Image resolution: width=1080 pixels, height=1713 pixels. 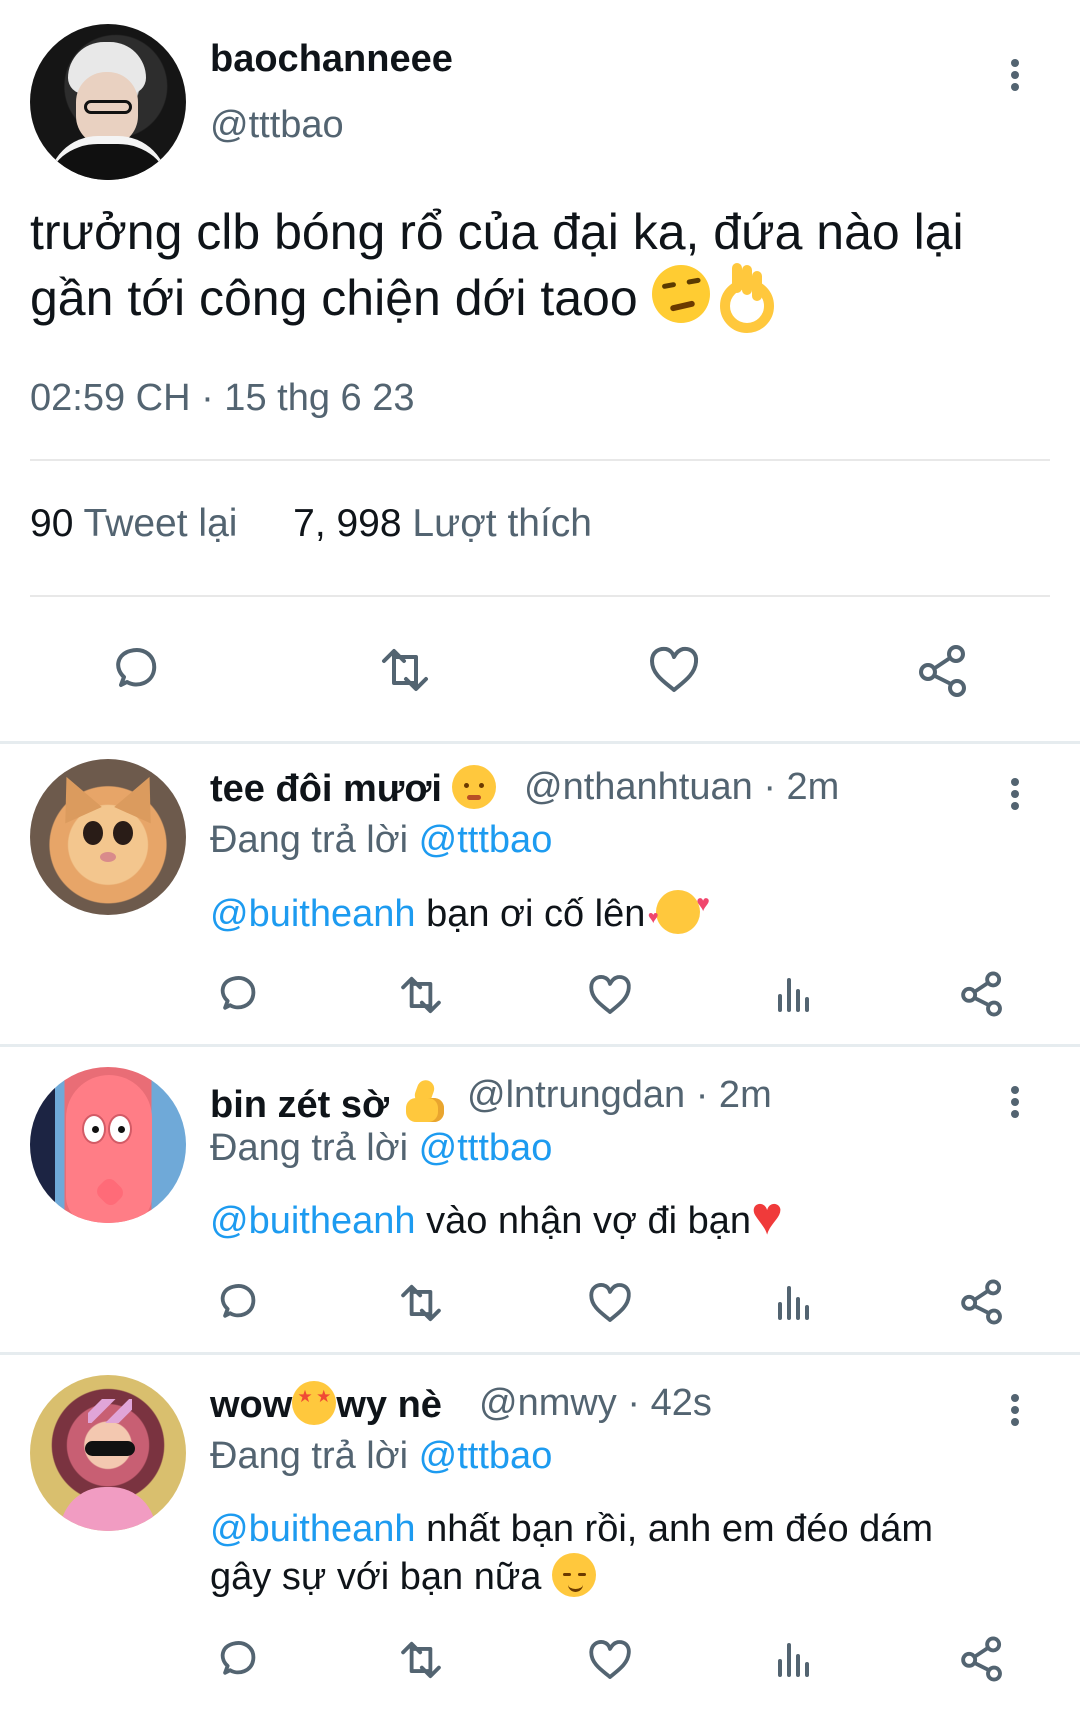 What do you see at coordinates (331, 59) in the screenshot?
I see `main-display-name: baochanneee` at bounding box center [331, 59].